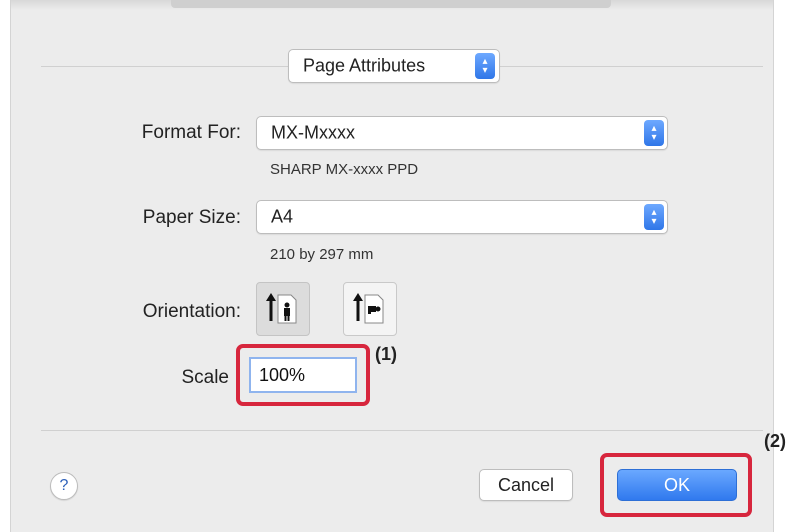 This screenshot has width=796, height=532. Describe the element at coordinates (322, 254) in the screenshot. I see `paper-size-detail: 210 by 297 mm` at that location.